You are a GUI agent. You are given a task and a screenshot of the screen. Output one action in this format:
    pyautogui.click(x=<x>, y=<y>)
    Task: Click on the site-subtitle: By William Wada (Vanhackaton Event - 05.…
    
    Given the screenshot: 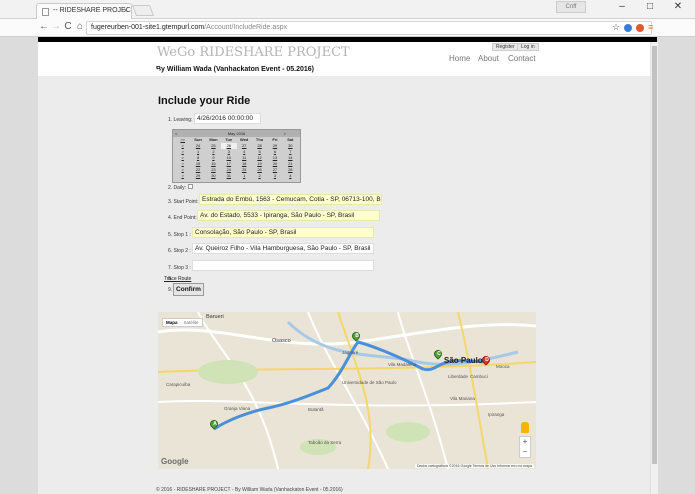 What is the action you would take?
    pyautogui.click(x=235, y=69)
    